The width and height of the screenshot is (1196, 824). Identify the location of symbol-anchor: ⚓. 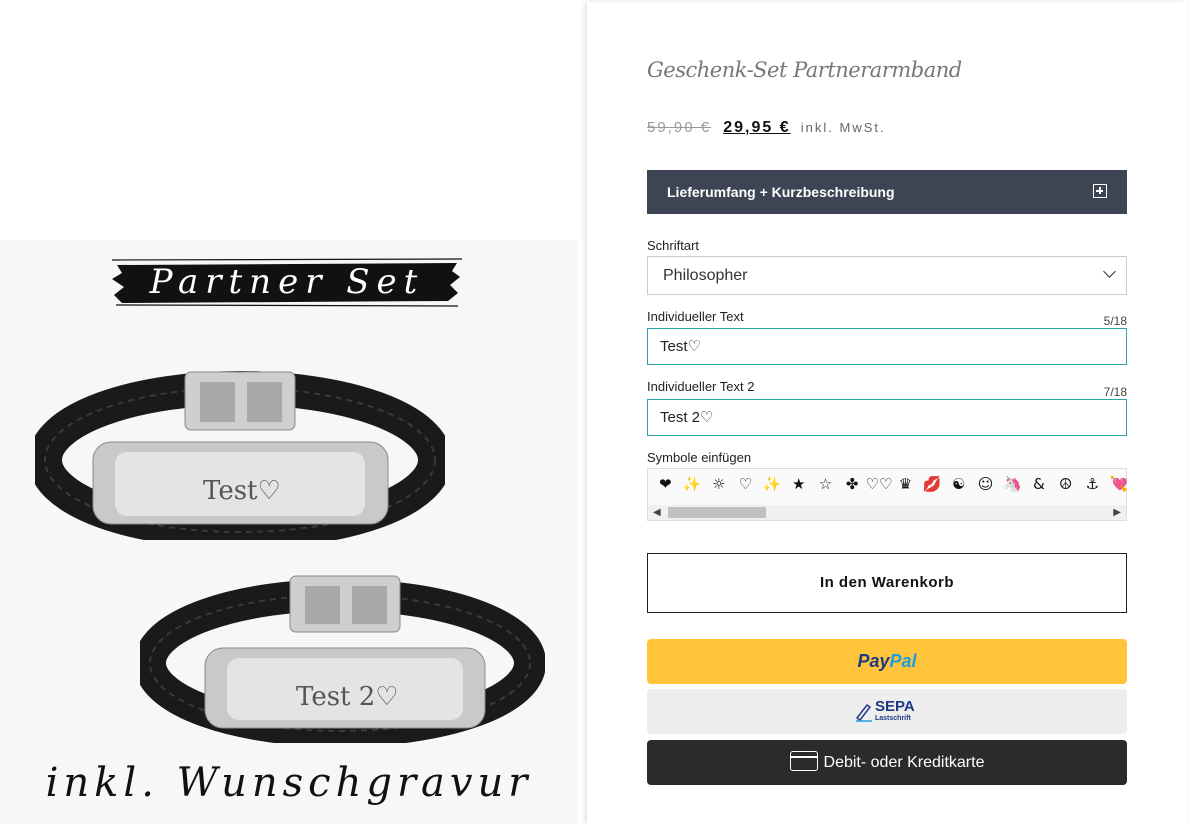
(1092, 487).